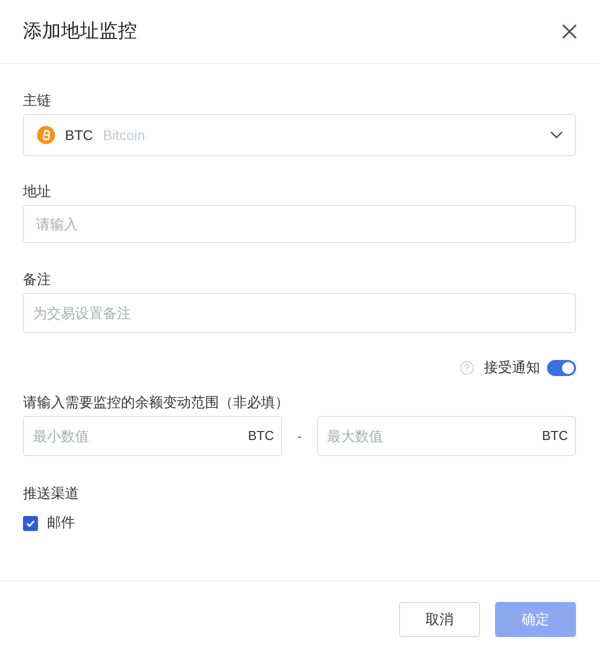 The height and width of the screenshot is (657, 600). Describe the element at coordinates (156, 402) in the screenshot. I see `field-label: 请输入需要监控的余额变动范围（非必填）` at that location.